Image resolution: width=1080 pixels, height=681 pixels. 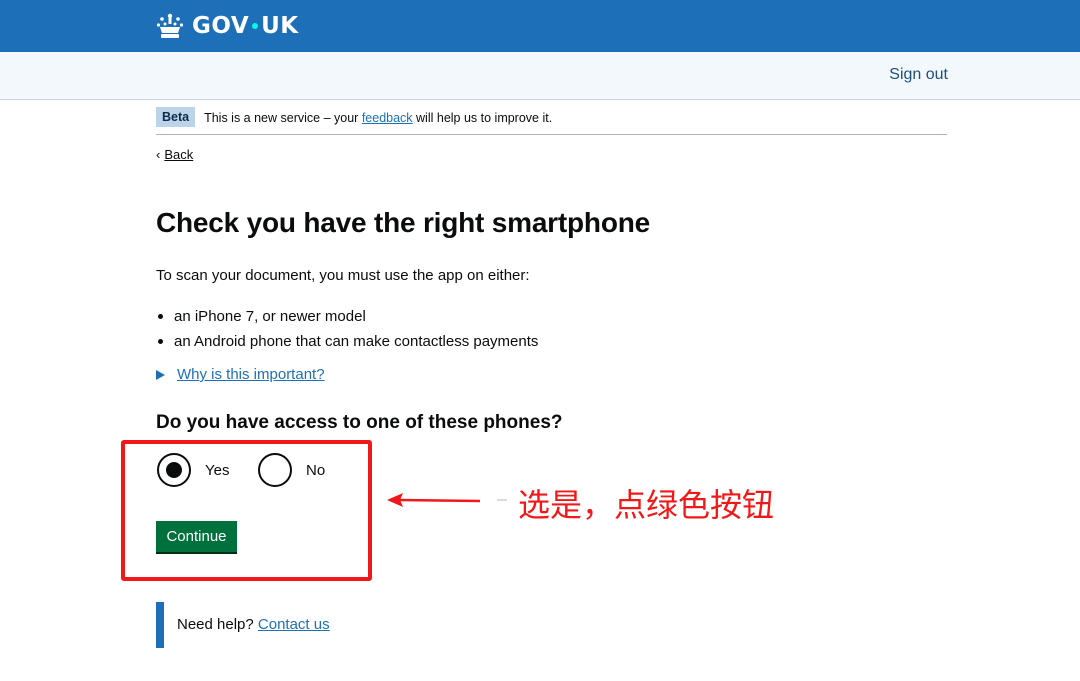 What do you see at coordinates (160, 625) in the screenshot?
I see `help-inset-bar` at bounding box center [160, 625].